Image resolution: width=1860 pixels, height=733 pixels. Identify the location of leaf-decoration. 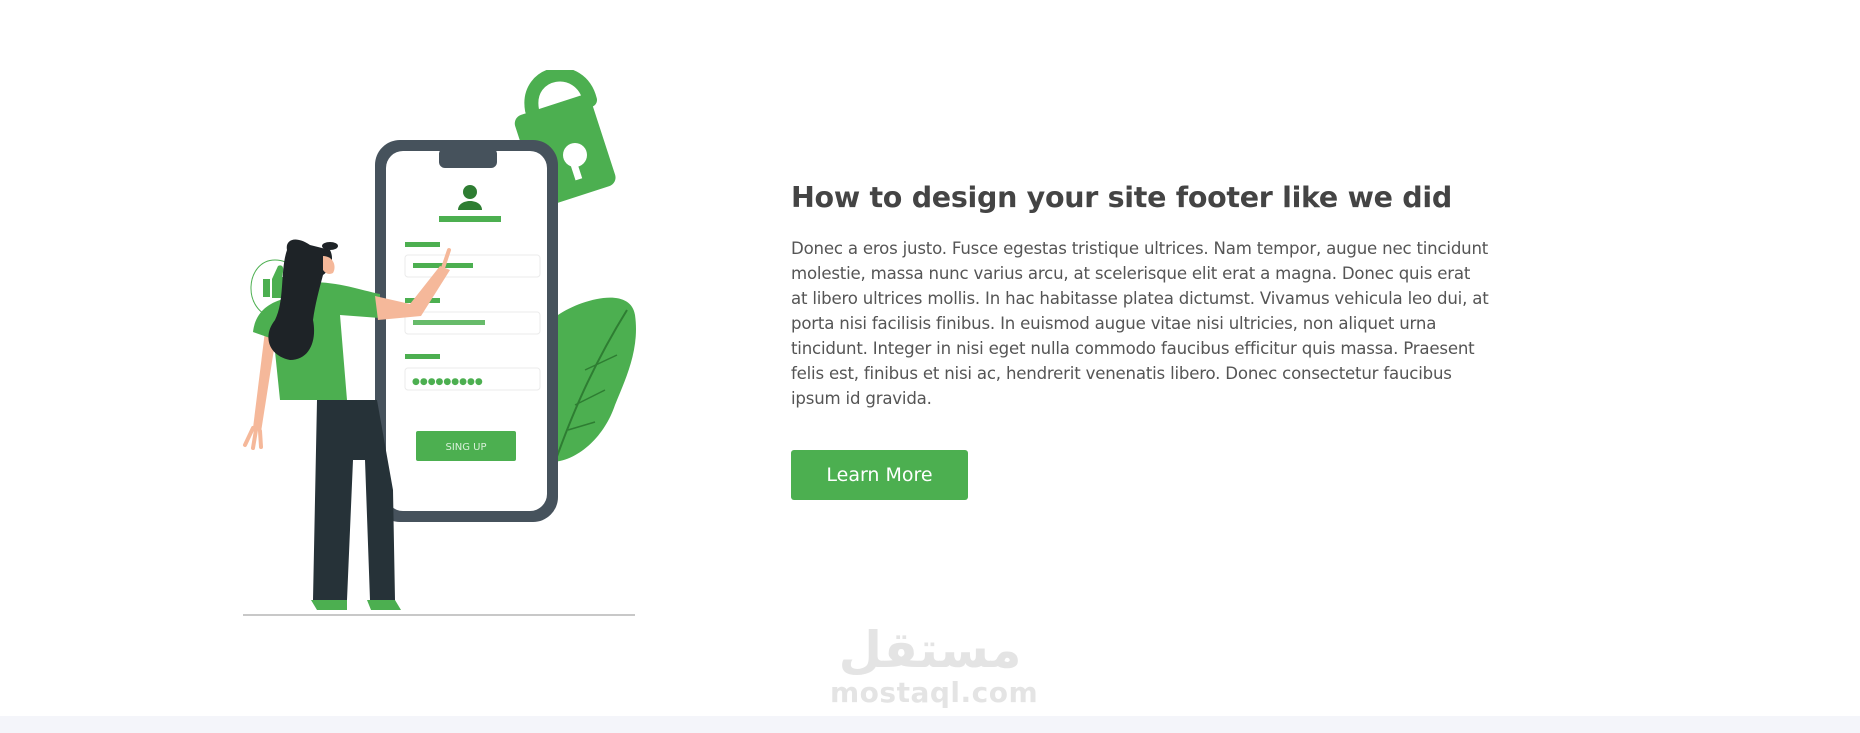
(593, 380).